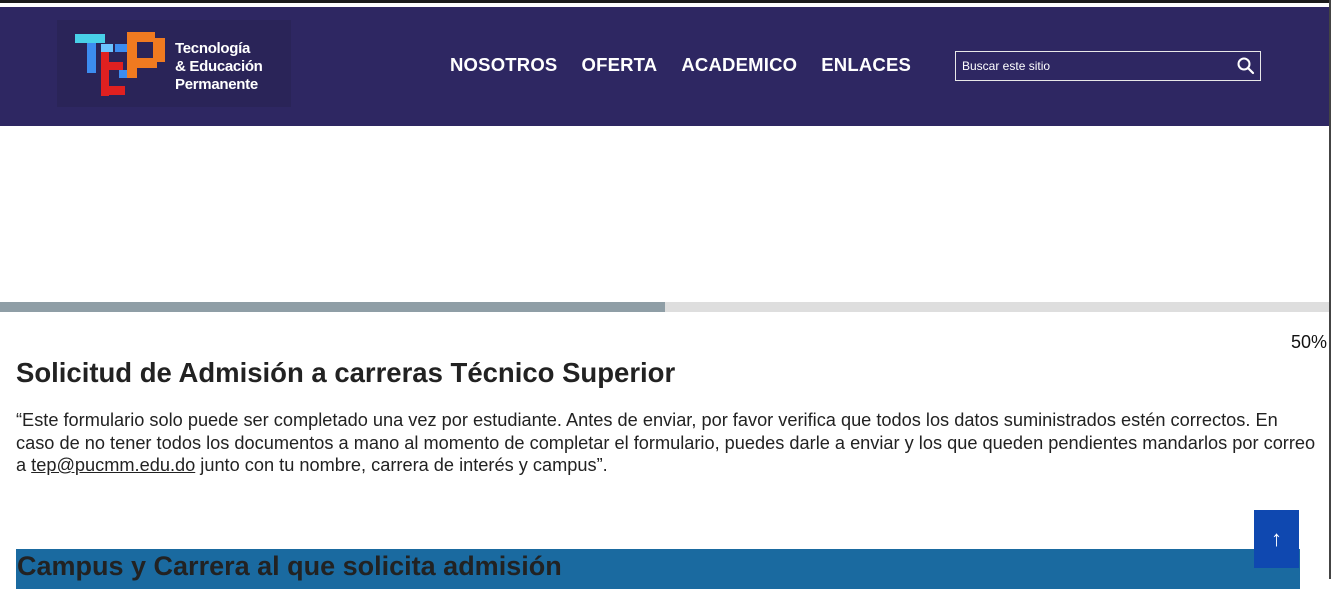  Describe the element at coordinates (1308, 342) in the screenshot. I see `progress-percent: 50%` at that location.